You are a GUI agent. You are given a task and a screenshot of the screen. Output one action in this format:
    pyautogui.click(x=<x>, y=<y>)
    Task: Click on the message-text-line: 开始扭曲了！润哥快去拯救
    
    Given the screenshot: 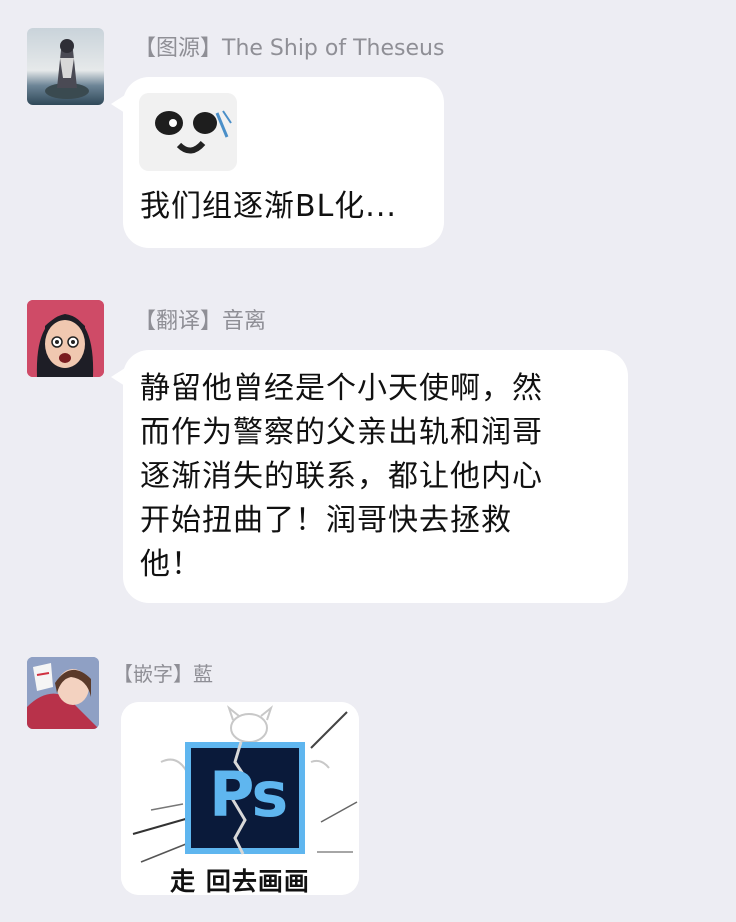 What is the action you would take?
    pyautogui.click(x=326, y=520)
    